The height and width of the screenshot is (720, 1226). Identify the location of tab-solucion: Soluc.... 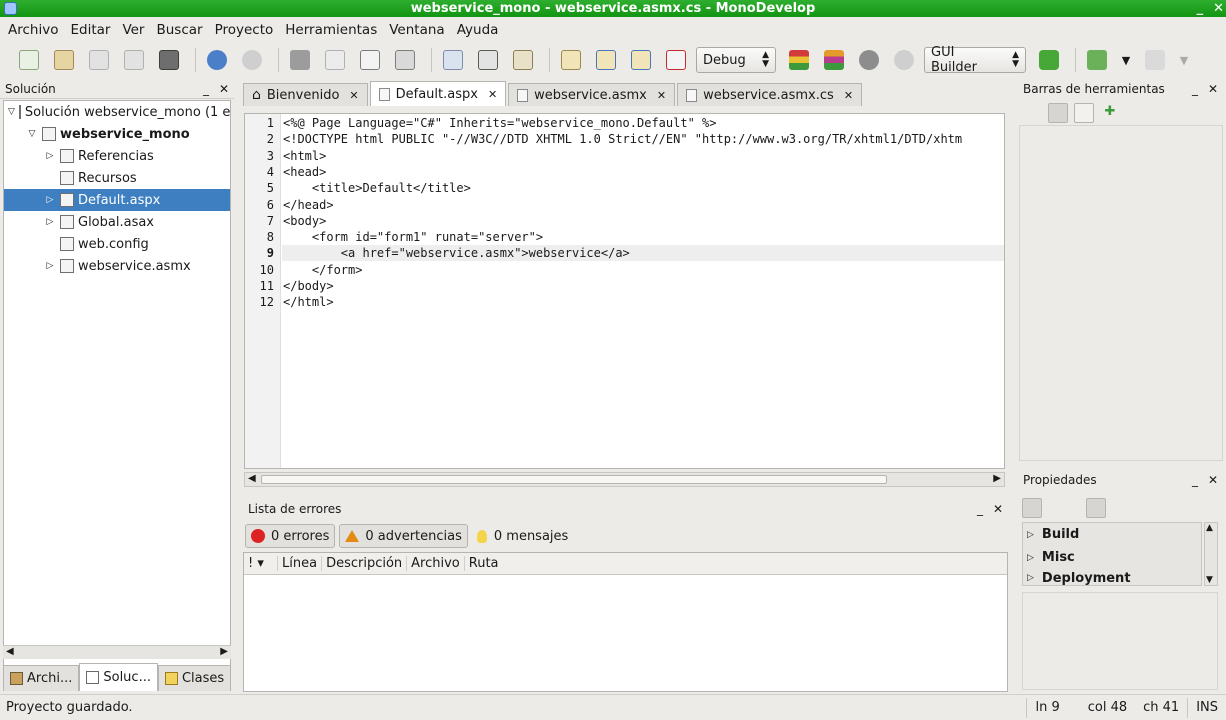
(118, 677).